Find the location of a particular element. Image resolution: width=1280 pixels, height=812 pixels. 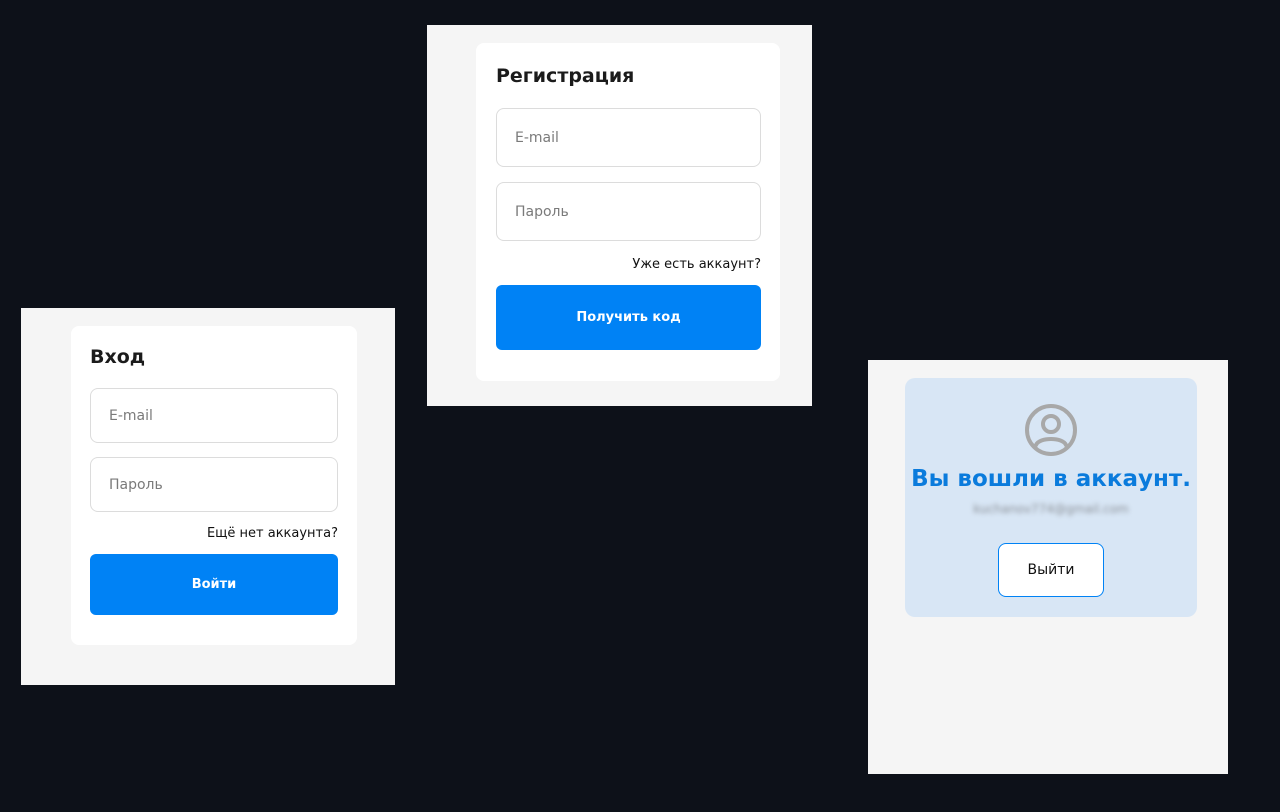

get-code-button: Получить код is located at coordinates (628, 317).